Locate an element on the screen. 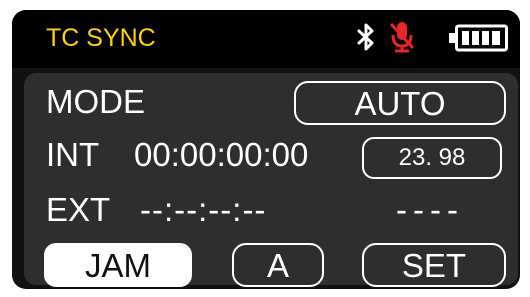 The image size is (530, 297). mic-muted-icon is located at coordinates (402, 37).